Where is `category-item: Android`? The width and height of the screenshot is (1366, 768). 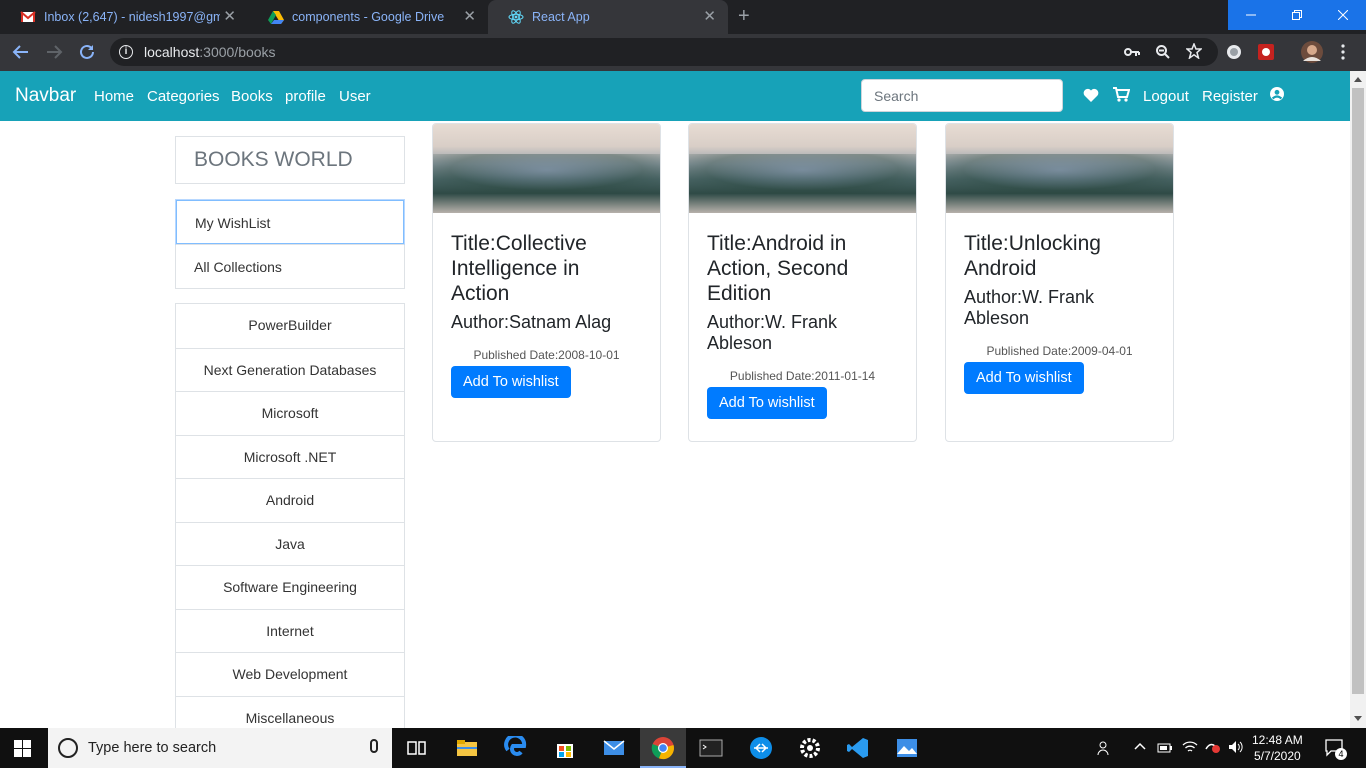
category-item: Android is located at coordinates (290, 500).